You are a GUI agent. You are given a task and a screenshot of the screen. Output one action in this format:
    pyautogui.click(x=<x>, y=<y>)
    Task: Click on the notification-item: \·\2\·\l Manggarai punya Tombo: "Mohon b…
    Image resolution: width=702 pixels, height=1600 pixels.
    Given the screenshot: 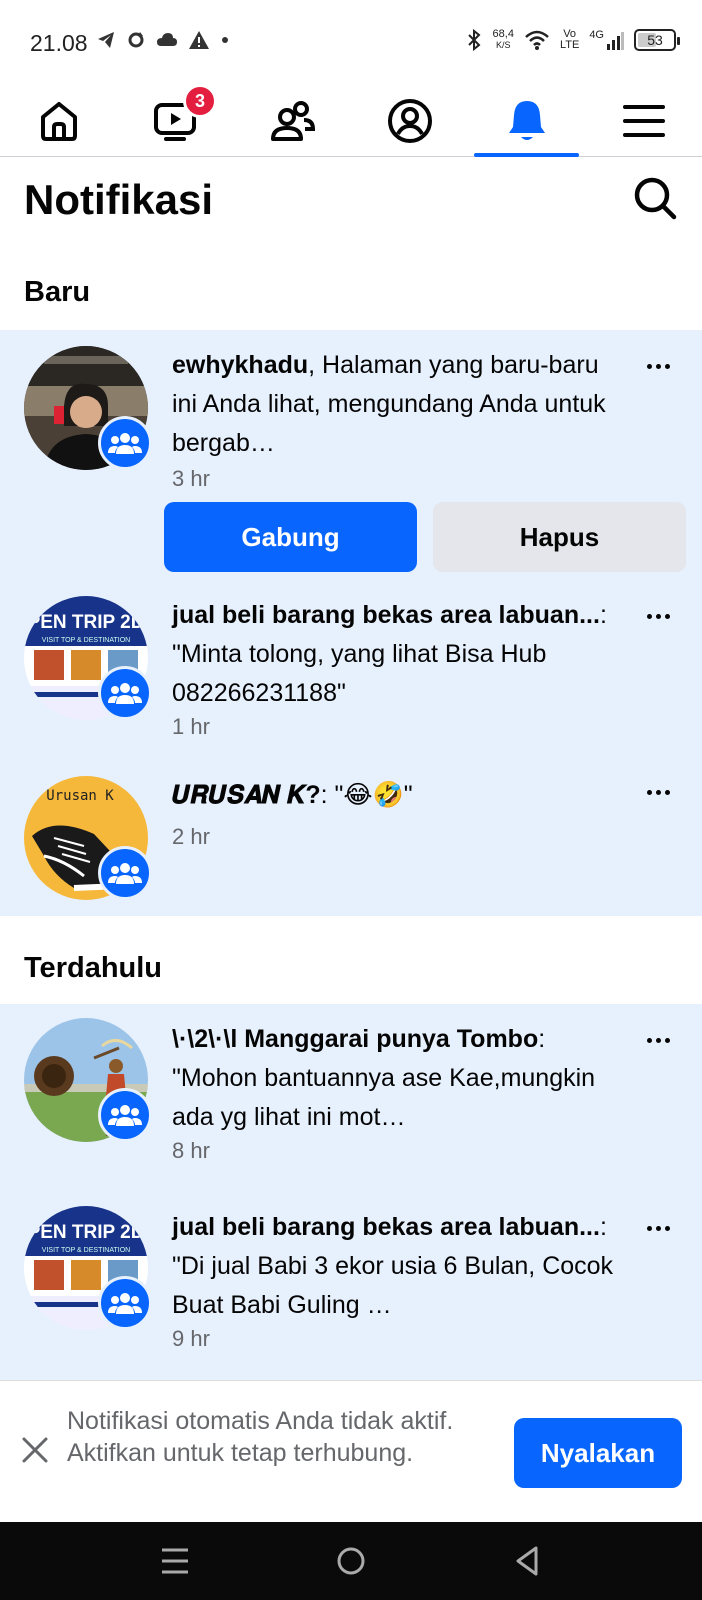 What is the action you would take?
    pyautogui.click(x=351, y=1098)
    